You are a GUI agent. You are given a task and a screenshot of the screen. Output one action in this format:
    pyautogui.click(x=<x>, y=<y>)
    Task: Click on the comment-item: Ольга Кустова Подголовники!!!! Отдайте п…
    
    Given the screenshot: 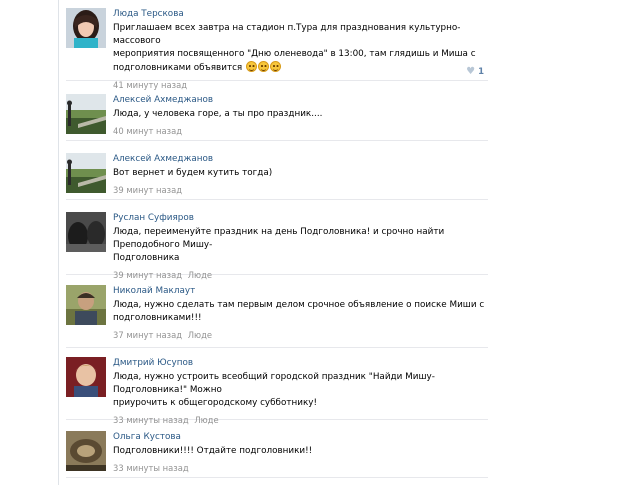 What is the action you would take?
    pyautogui.click(x=277, y=454)
    